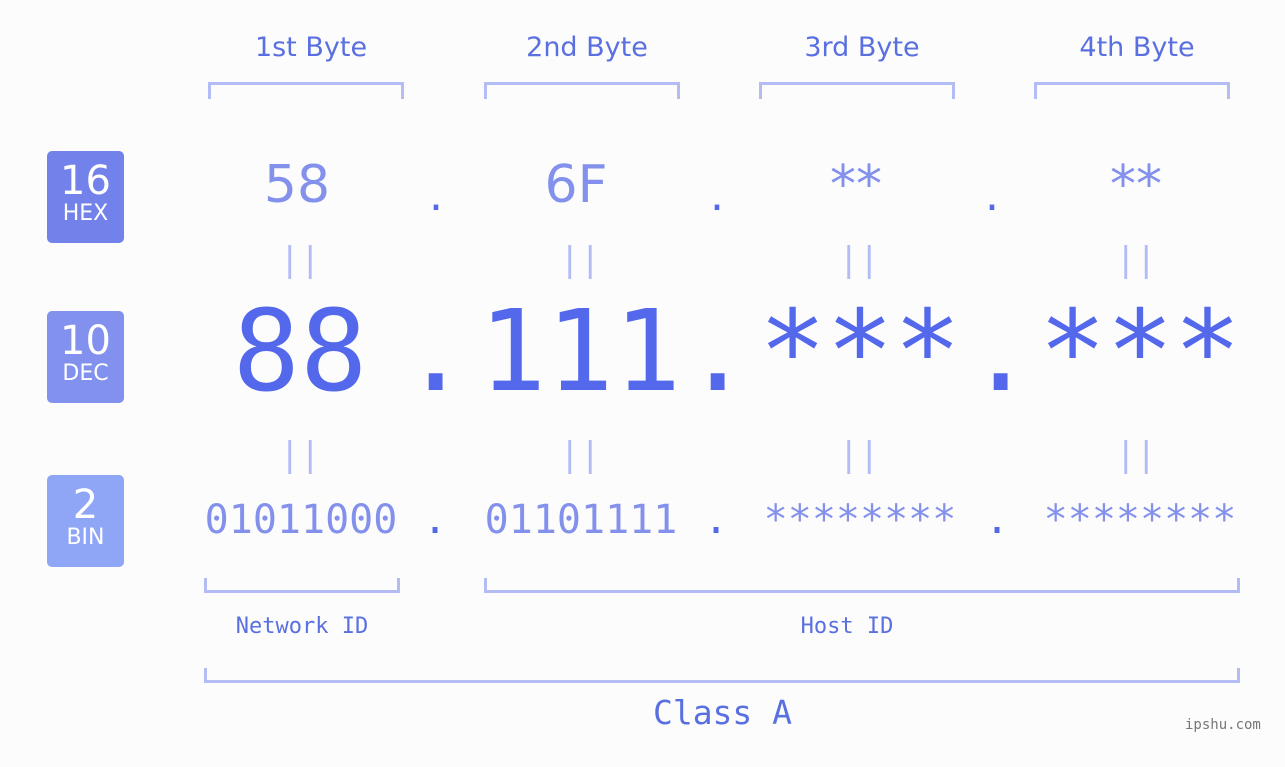  What do you see at coordinates (576, 185) in the screenshot?
I see `hex-value-2: 6F` at bounding box center [576, 185].